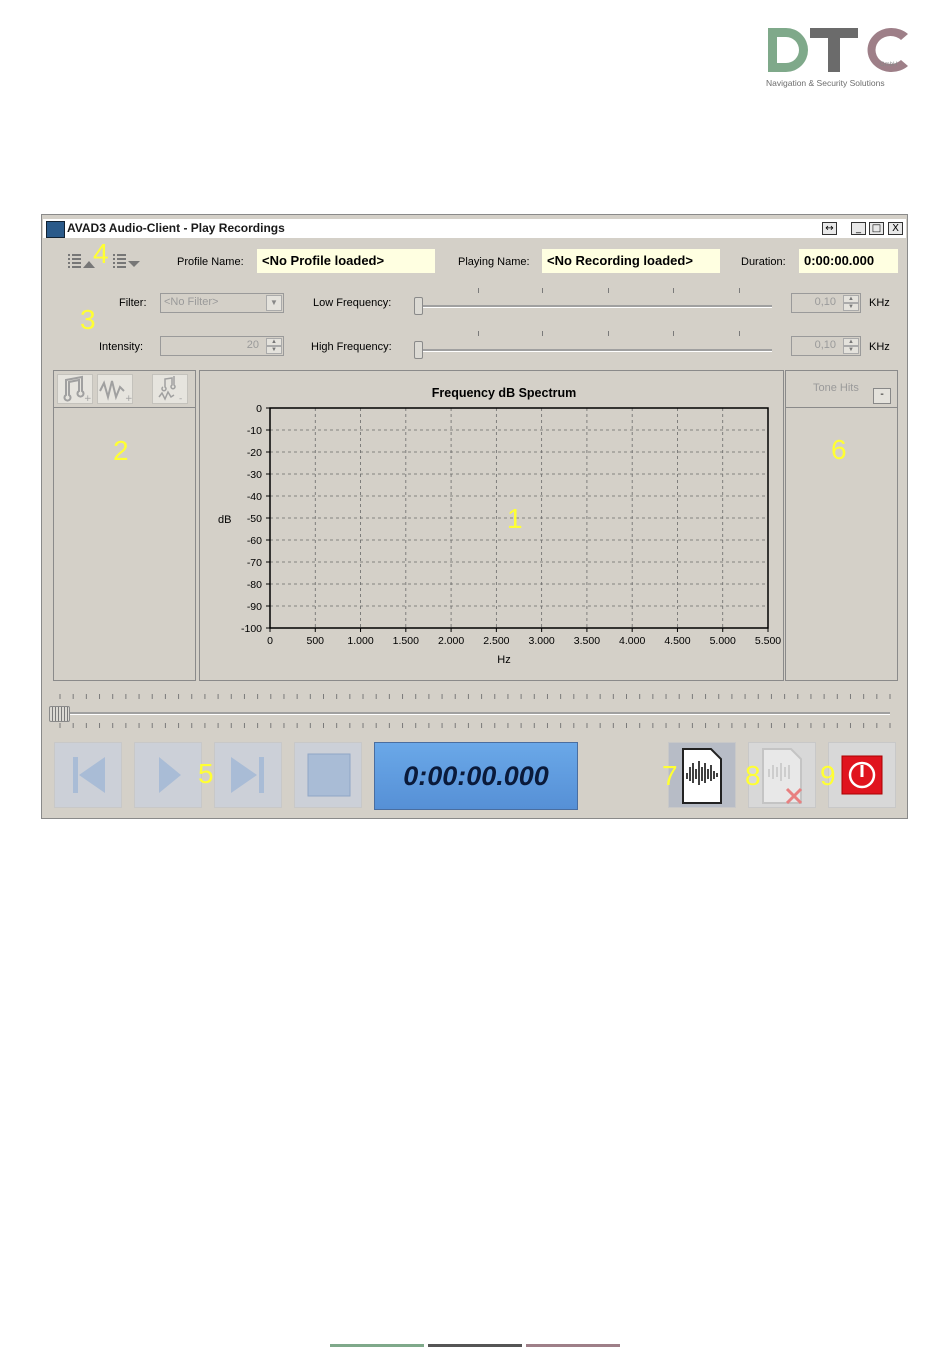 This screenshot has width=950, height=1360. I want to click on x-tick-label: 1.000, so click(360, 641).